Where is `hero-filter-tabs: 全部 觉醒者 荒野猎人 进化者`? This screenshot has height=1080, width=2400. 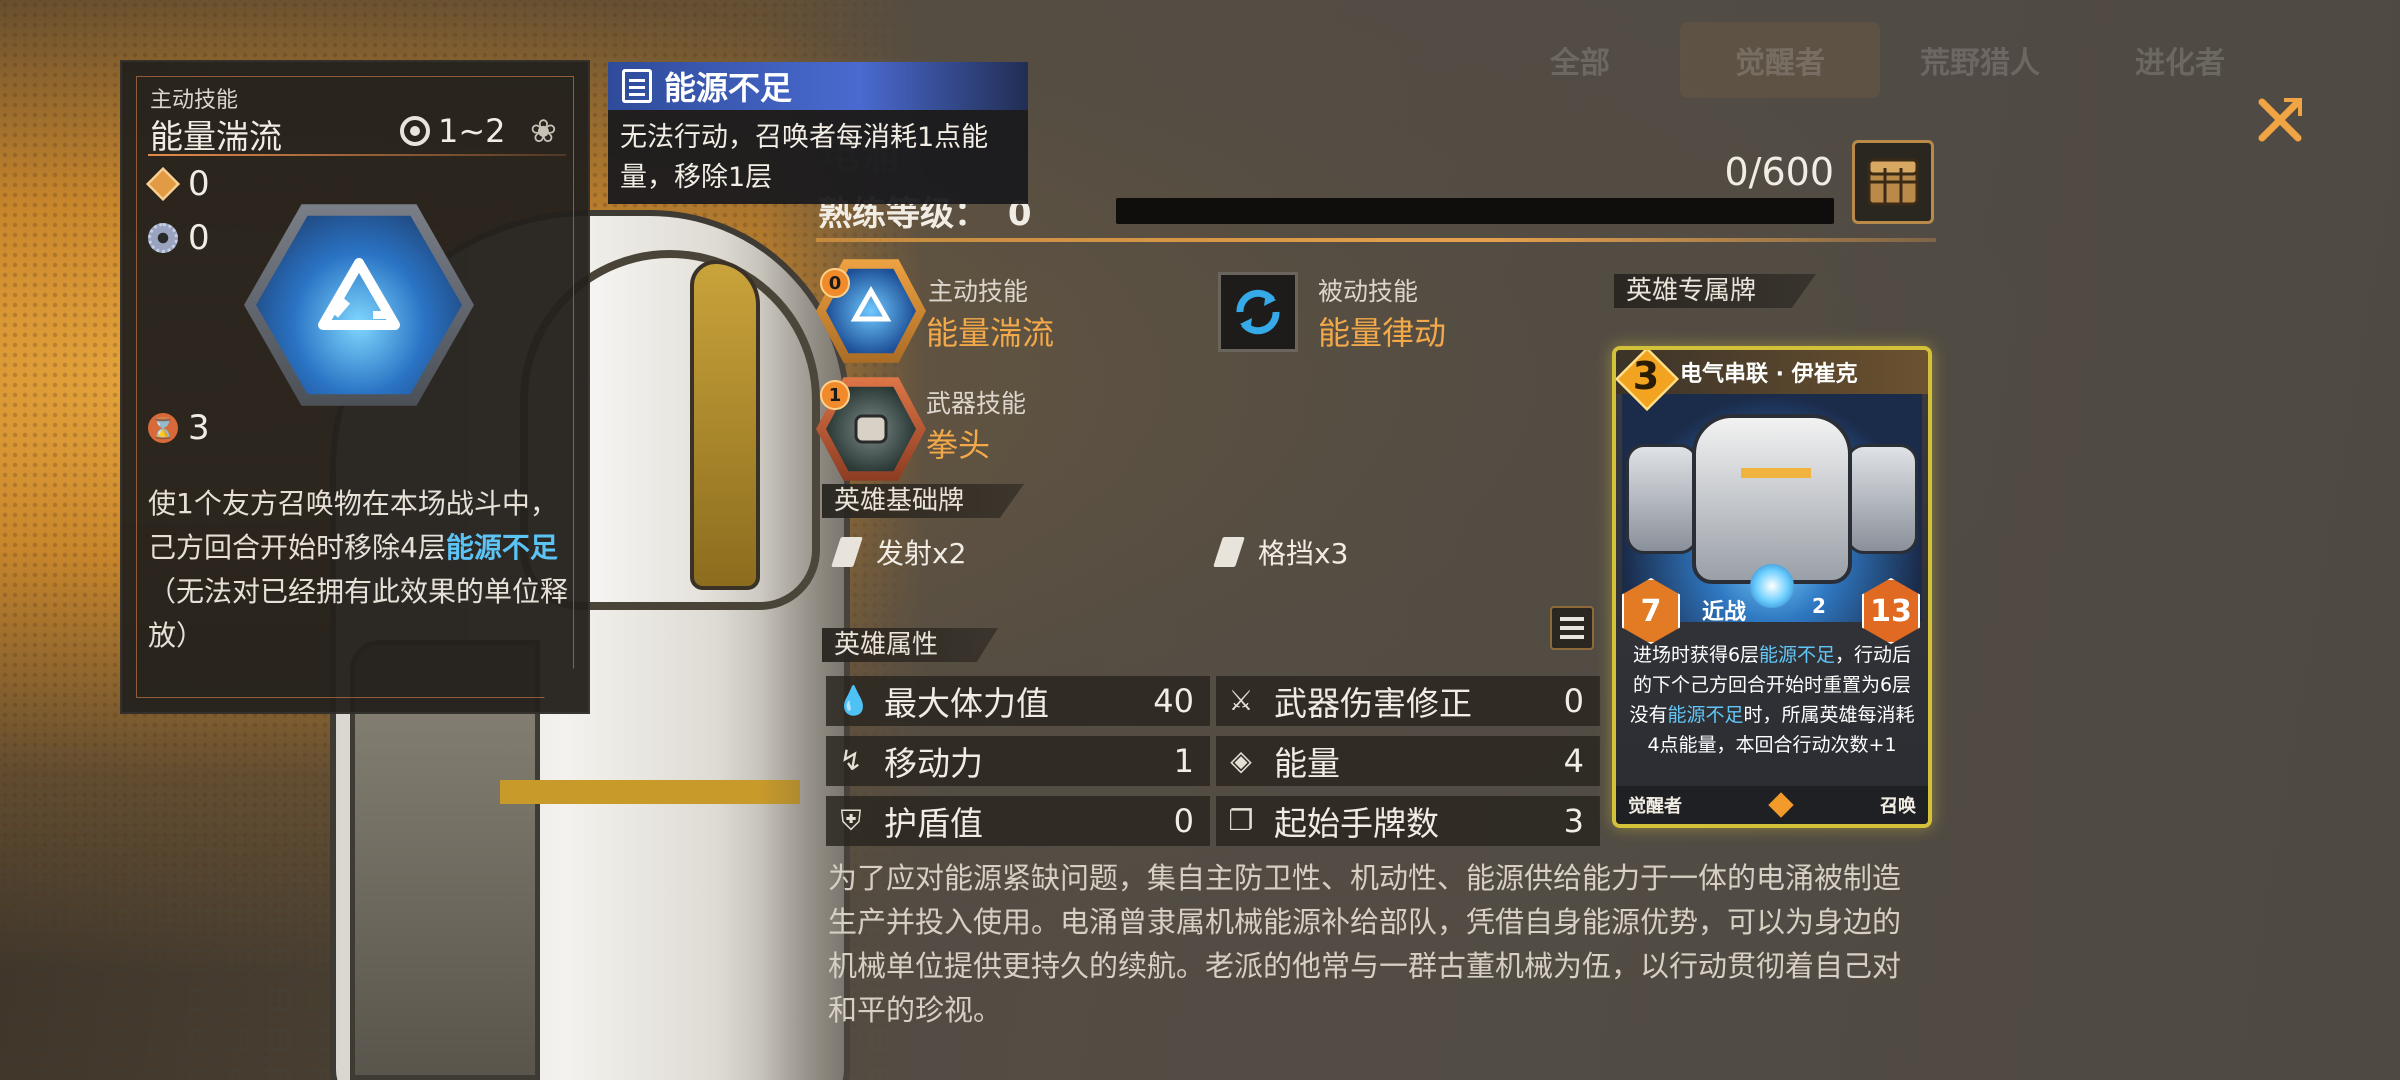
hero-filter-tabs: 全部 觉醒者 荒野猎人 进化者 is located at coordinates (1880, 60).